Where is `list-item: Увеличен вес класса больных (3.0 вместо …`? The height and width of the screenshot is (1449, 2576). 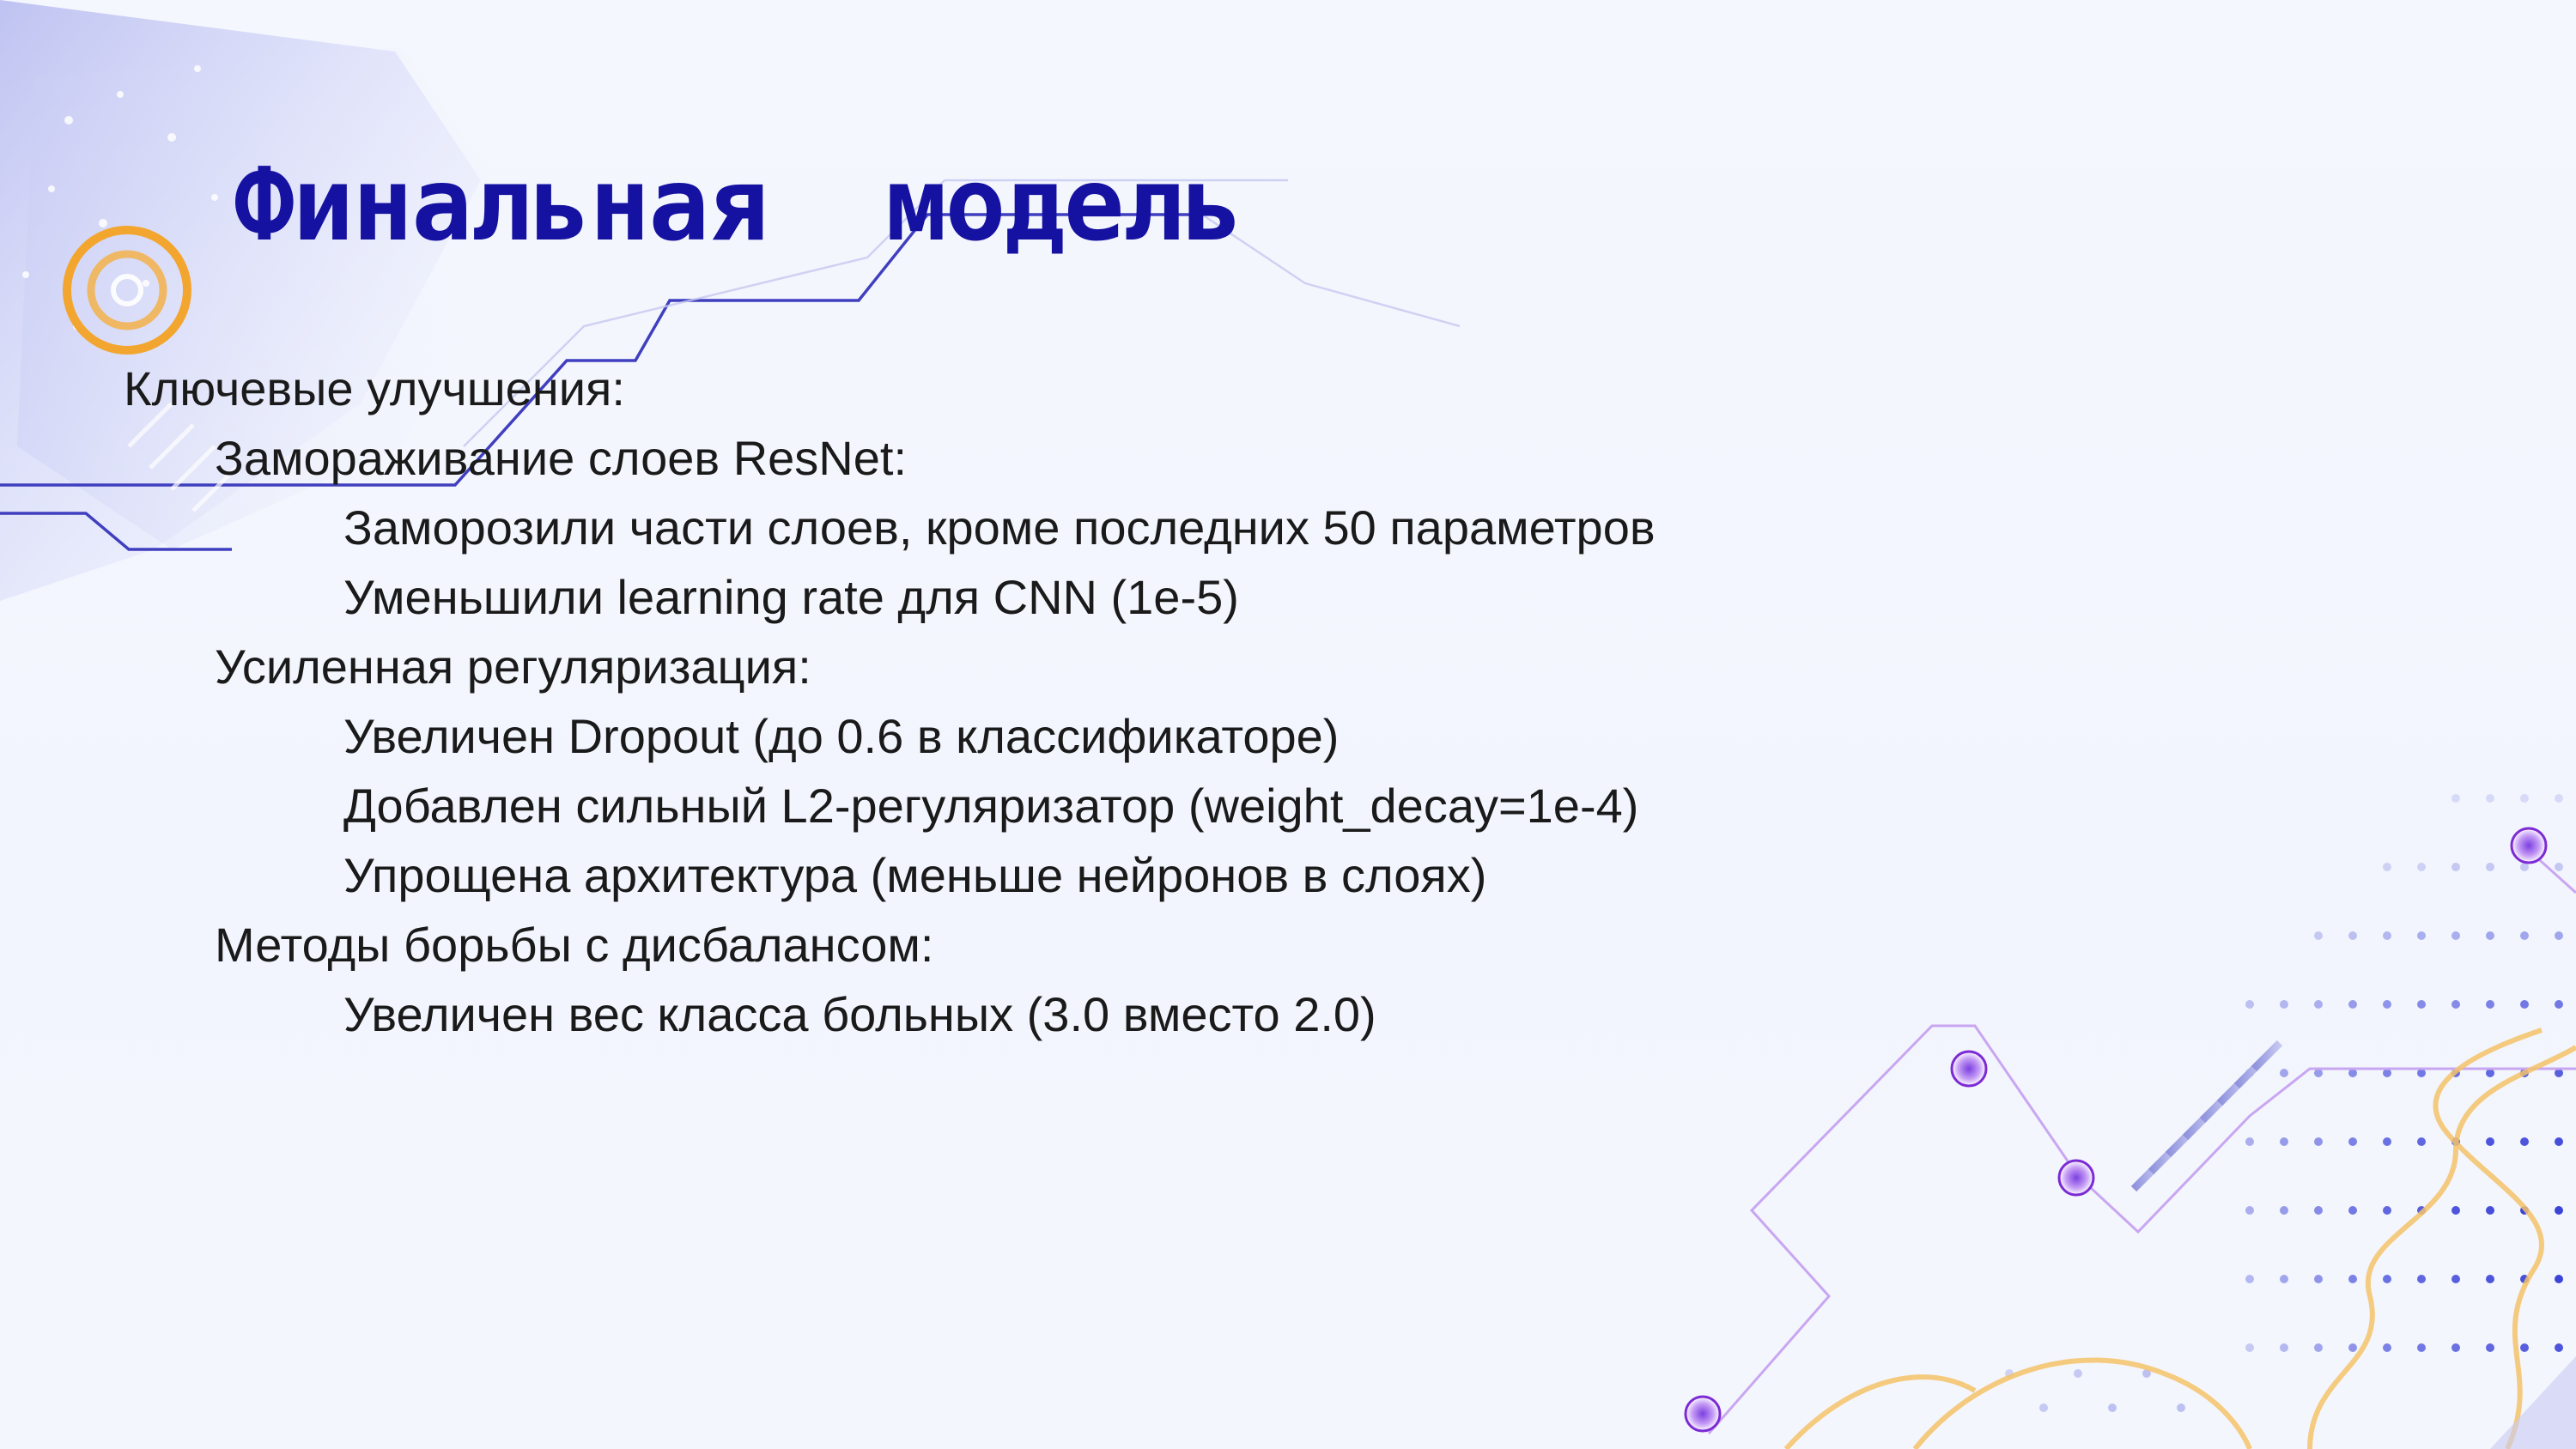 list-item: Увеличен вес класса больных (3.0 вместо … is located at coordinates (859, 1014).